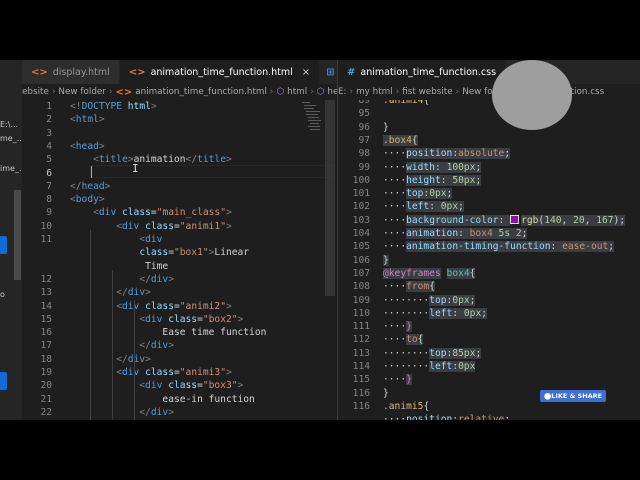 The image size is (640, 480). Describe the element at coordinates (489, 193) in the screenshot. I see `code-line: 101 ····top:0px;` at that location.